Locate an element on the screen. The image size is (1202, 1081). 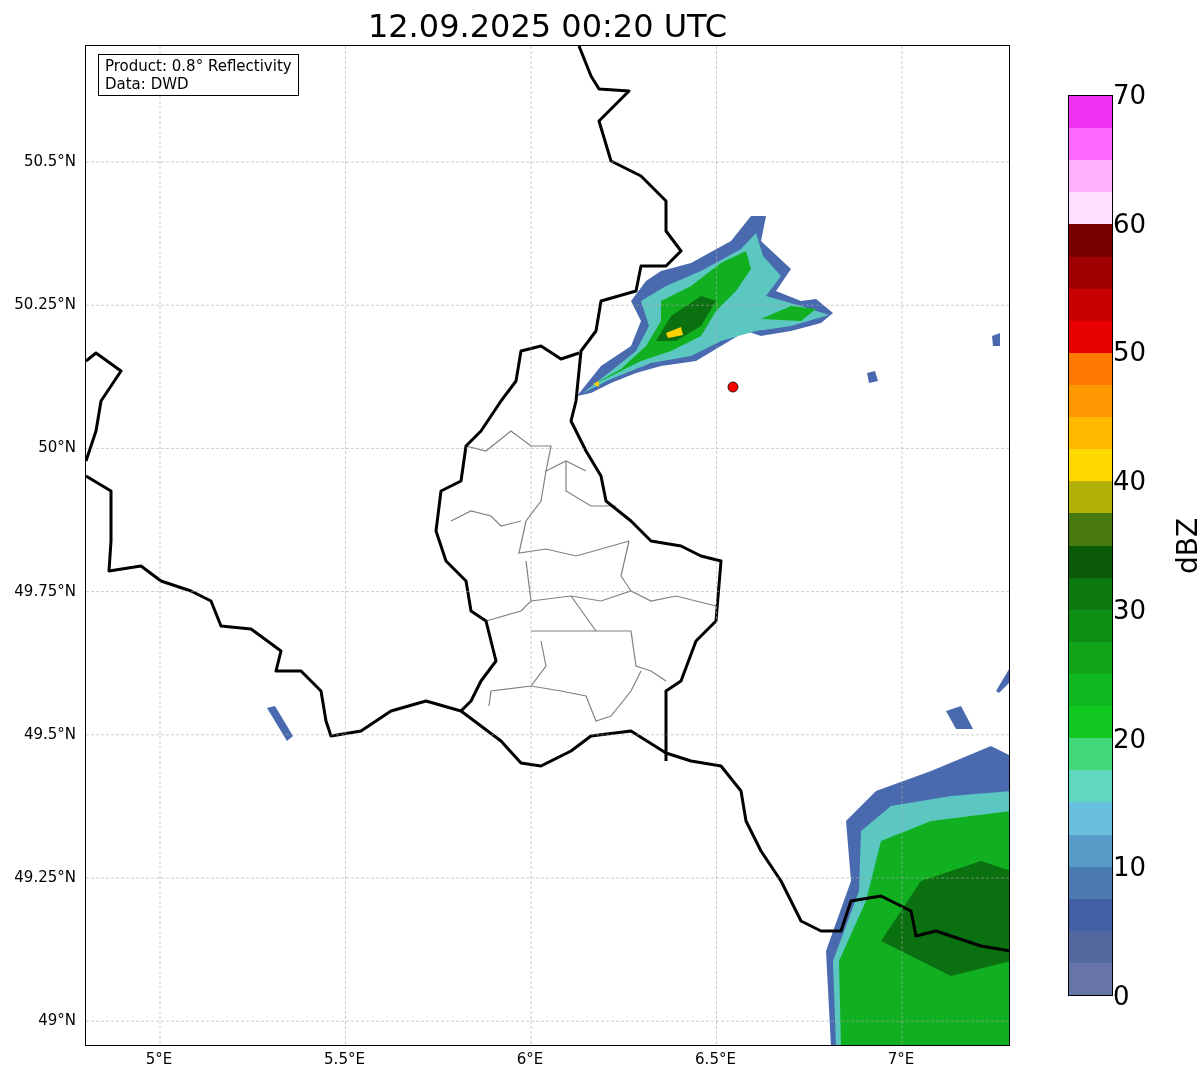
longitude-label: 5.5°E is located at coordinates (344, 1059).